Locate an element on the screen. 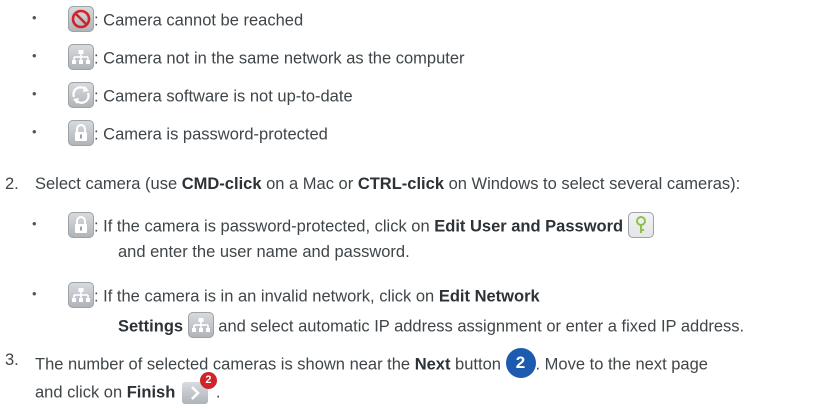  step-3-cont: and click on Finish 2 . is located at coordinates (128, 390).